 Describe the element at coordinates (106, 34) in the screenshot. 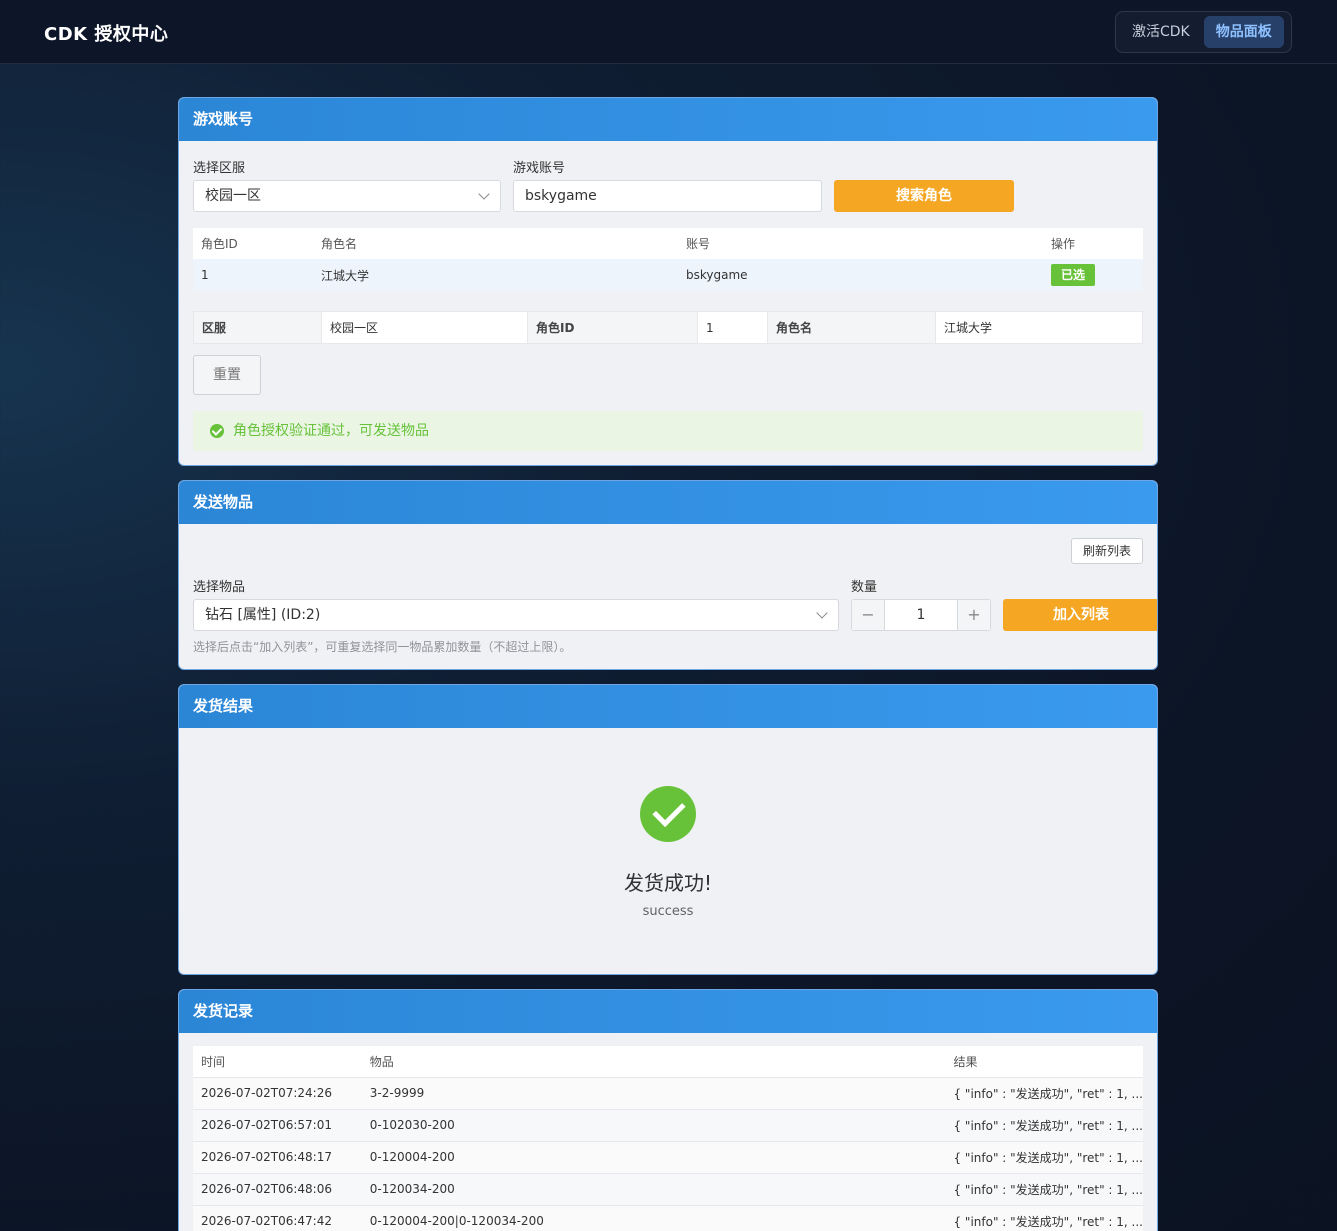

I see `brand-title: CDK 授权中心` at that location.